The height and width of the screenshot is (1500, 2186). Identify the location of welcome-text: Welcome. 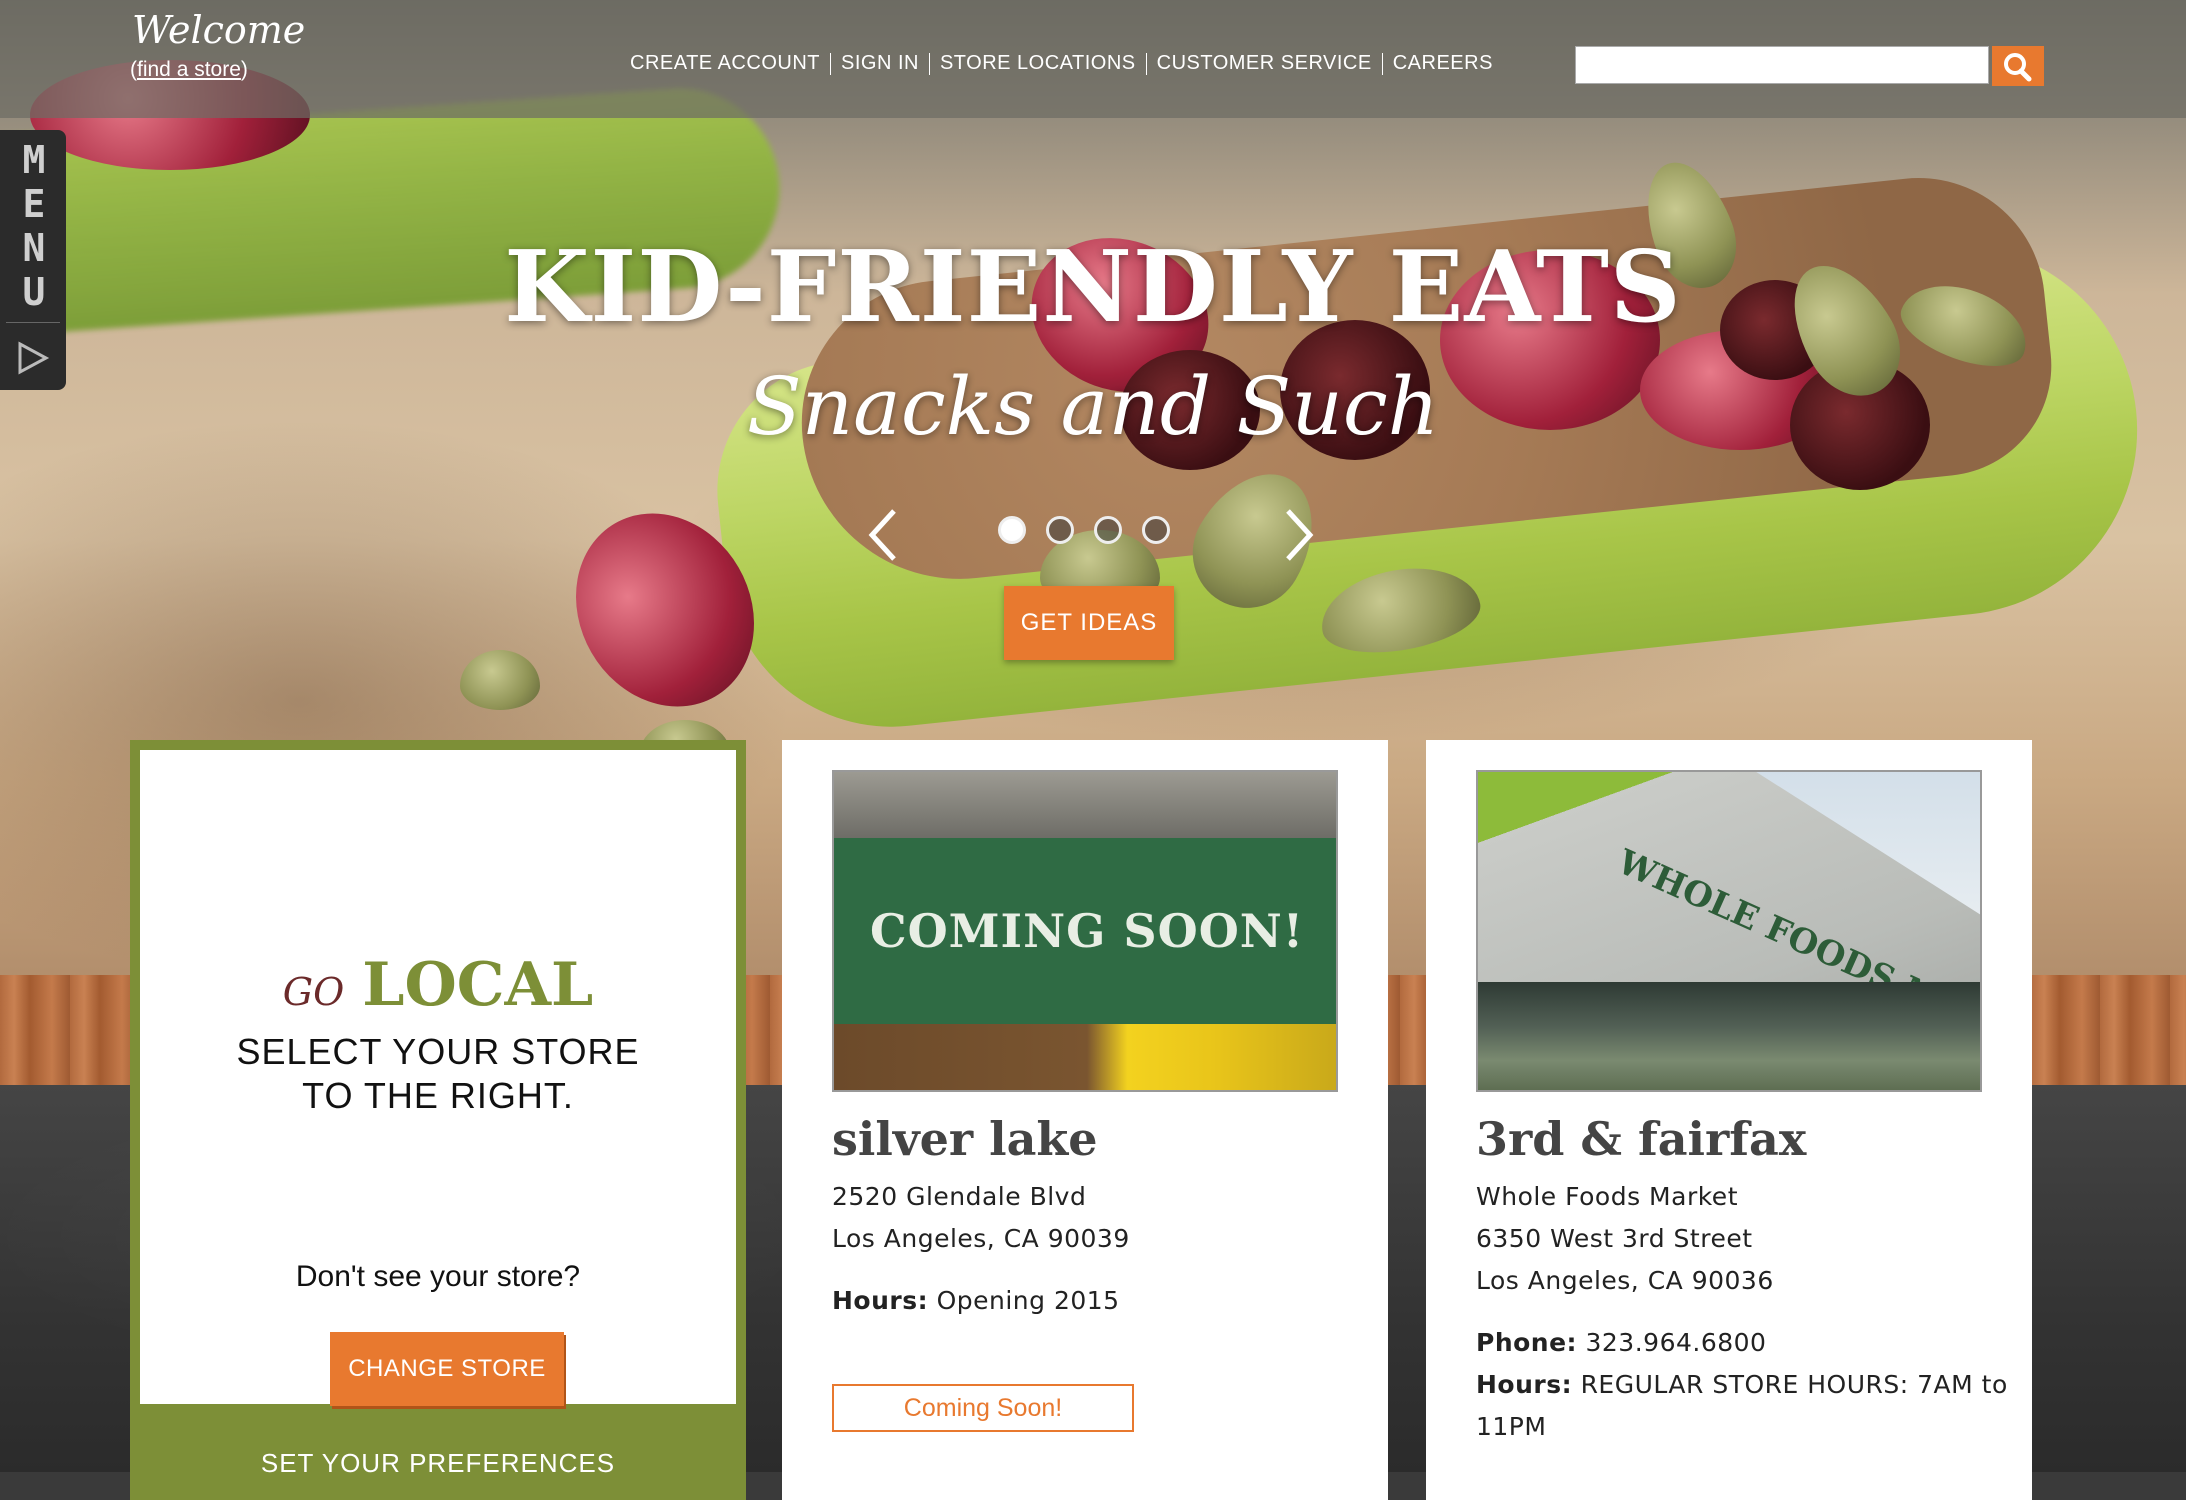
(219, 30).